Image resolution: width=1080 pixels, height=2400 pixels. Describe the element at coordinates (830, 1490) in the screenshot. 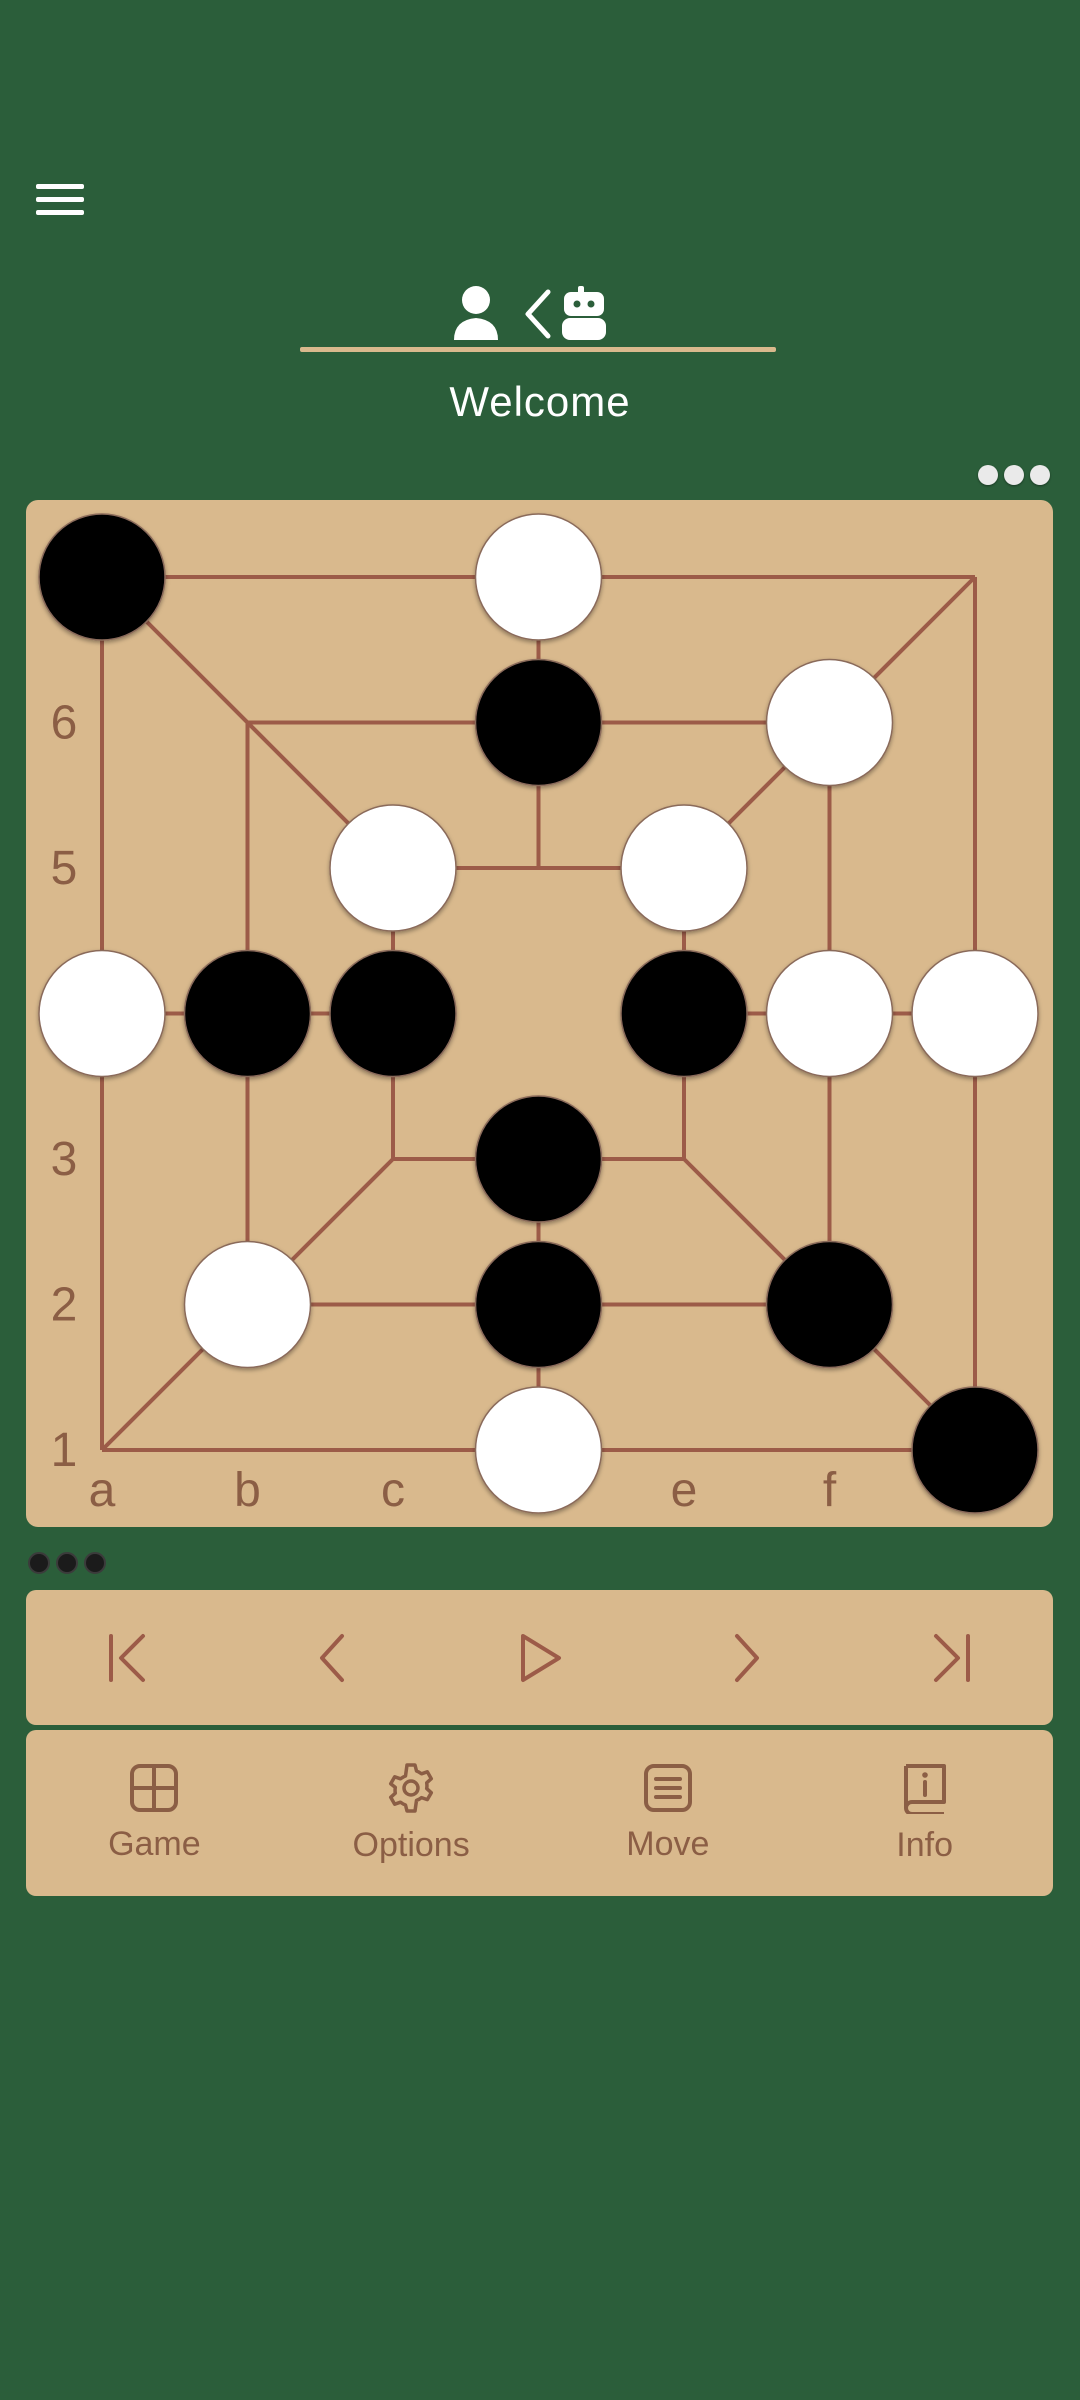

I see `column-label: f` at that location.